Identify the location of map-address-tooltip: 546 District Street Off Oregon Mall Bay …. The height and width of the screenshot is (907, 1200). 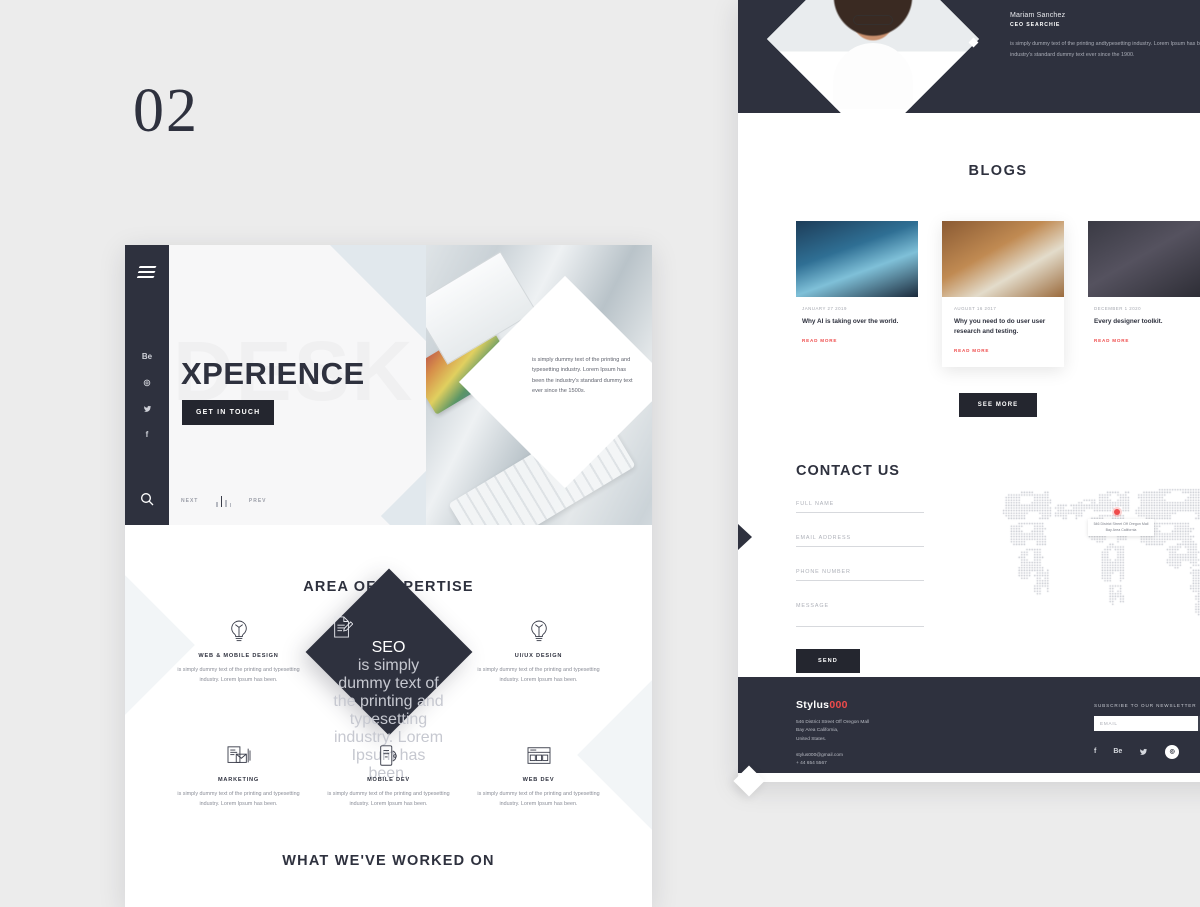
(1121, 527).